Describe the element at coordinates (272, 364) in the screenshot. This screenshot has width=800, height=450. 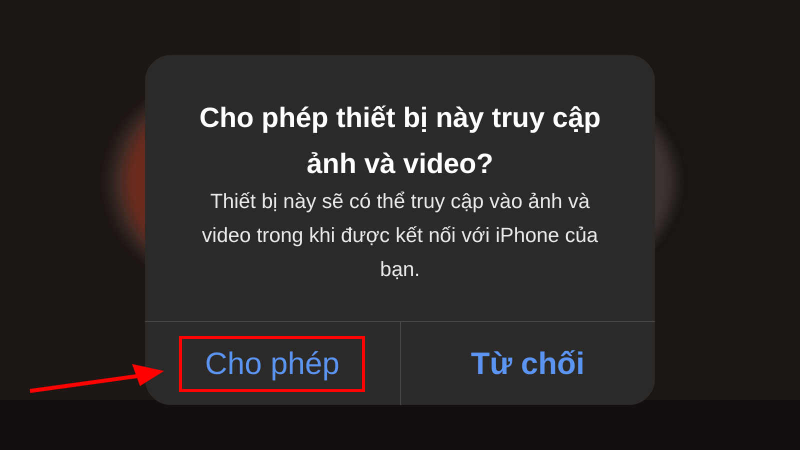
I see `alert-button: Cho phép` at that location.